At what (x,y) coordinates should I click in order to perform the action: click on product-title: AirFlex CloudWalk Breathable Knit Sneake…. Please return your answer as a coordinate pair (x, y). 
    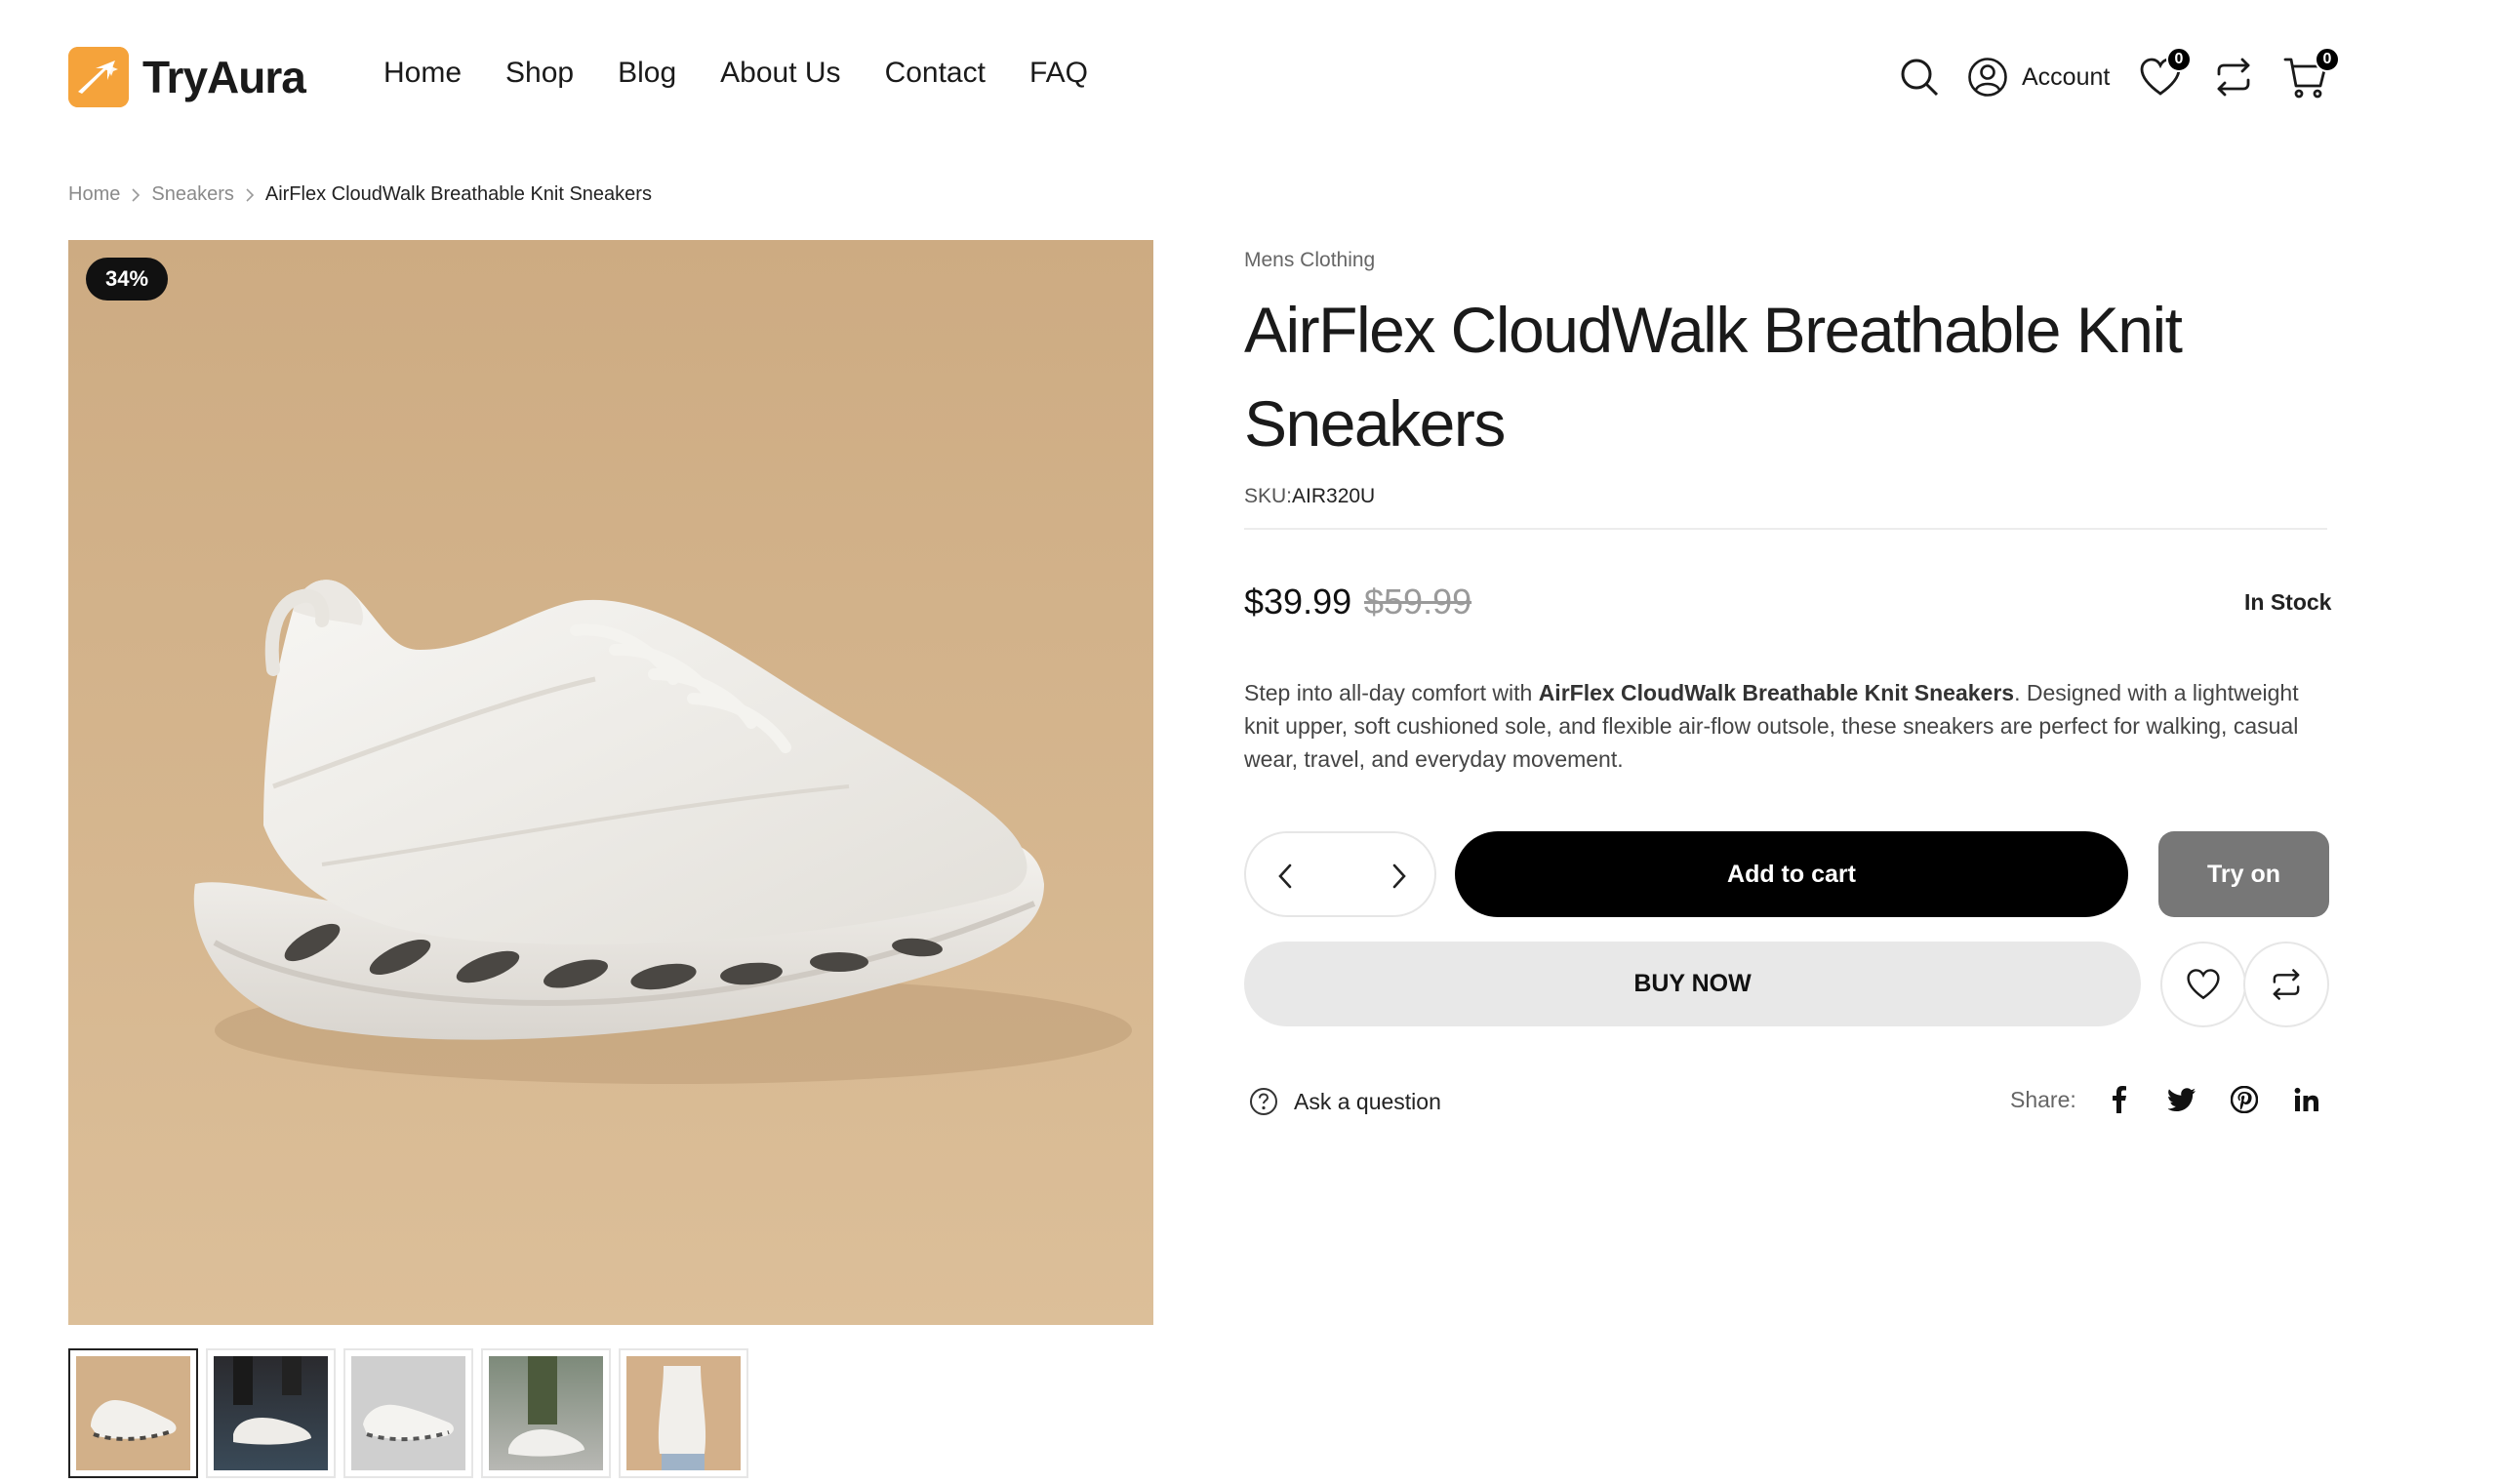
    Looking at the image, I should click on (1713, 377).